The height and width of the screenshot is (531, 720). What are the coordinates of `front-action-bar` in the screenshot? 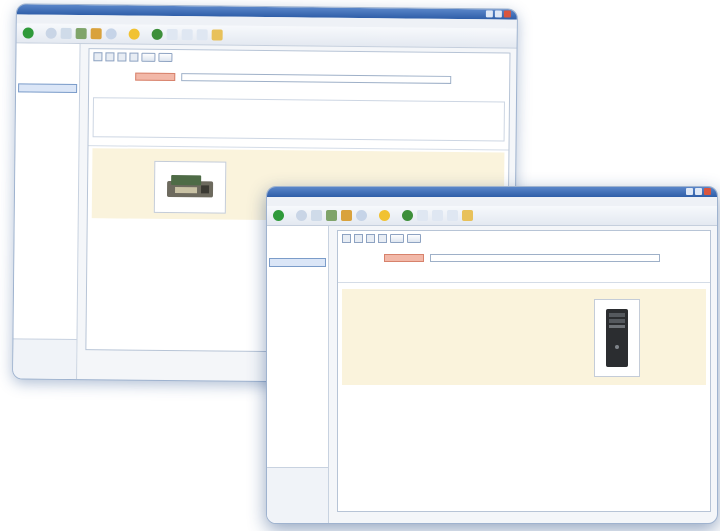 It's located at (524, 238).